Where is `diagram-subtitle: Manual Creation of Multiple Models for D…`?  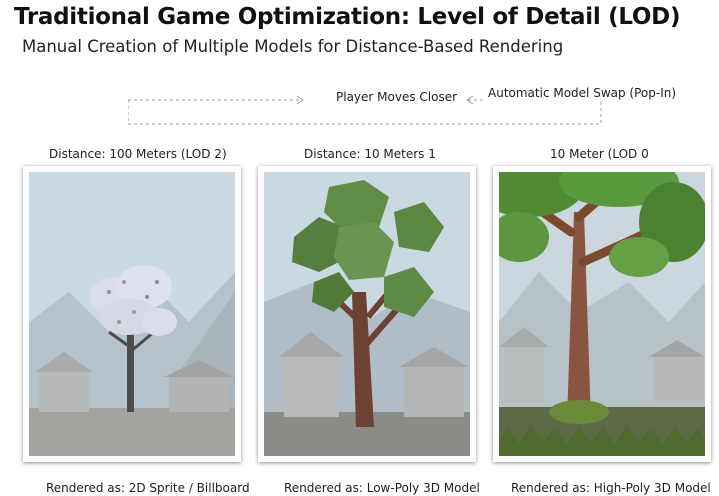
diagram-subtitle: Manual Creation of Multiple Models for D… is located at coordinates (293, 46).